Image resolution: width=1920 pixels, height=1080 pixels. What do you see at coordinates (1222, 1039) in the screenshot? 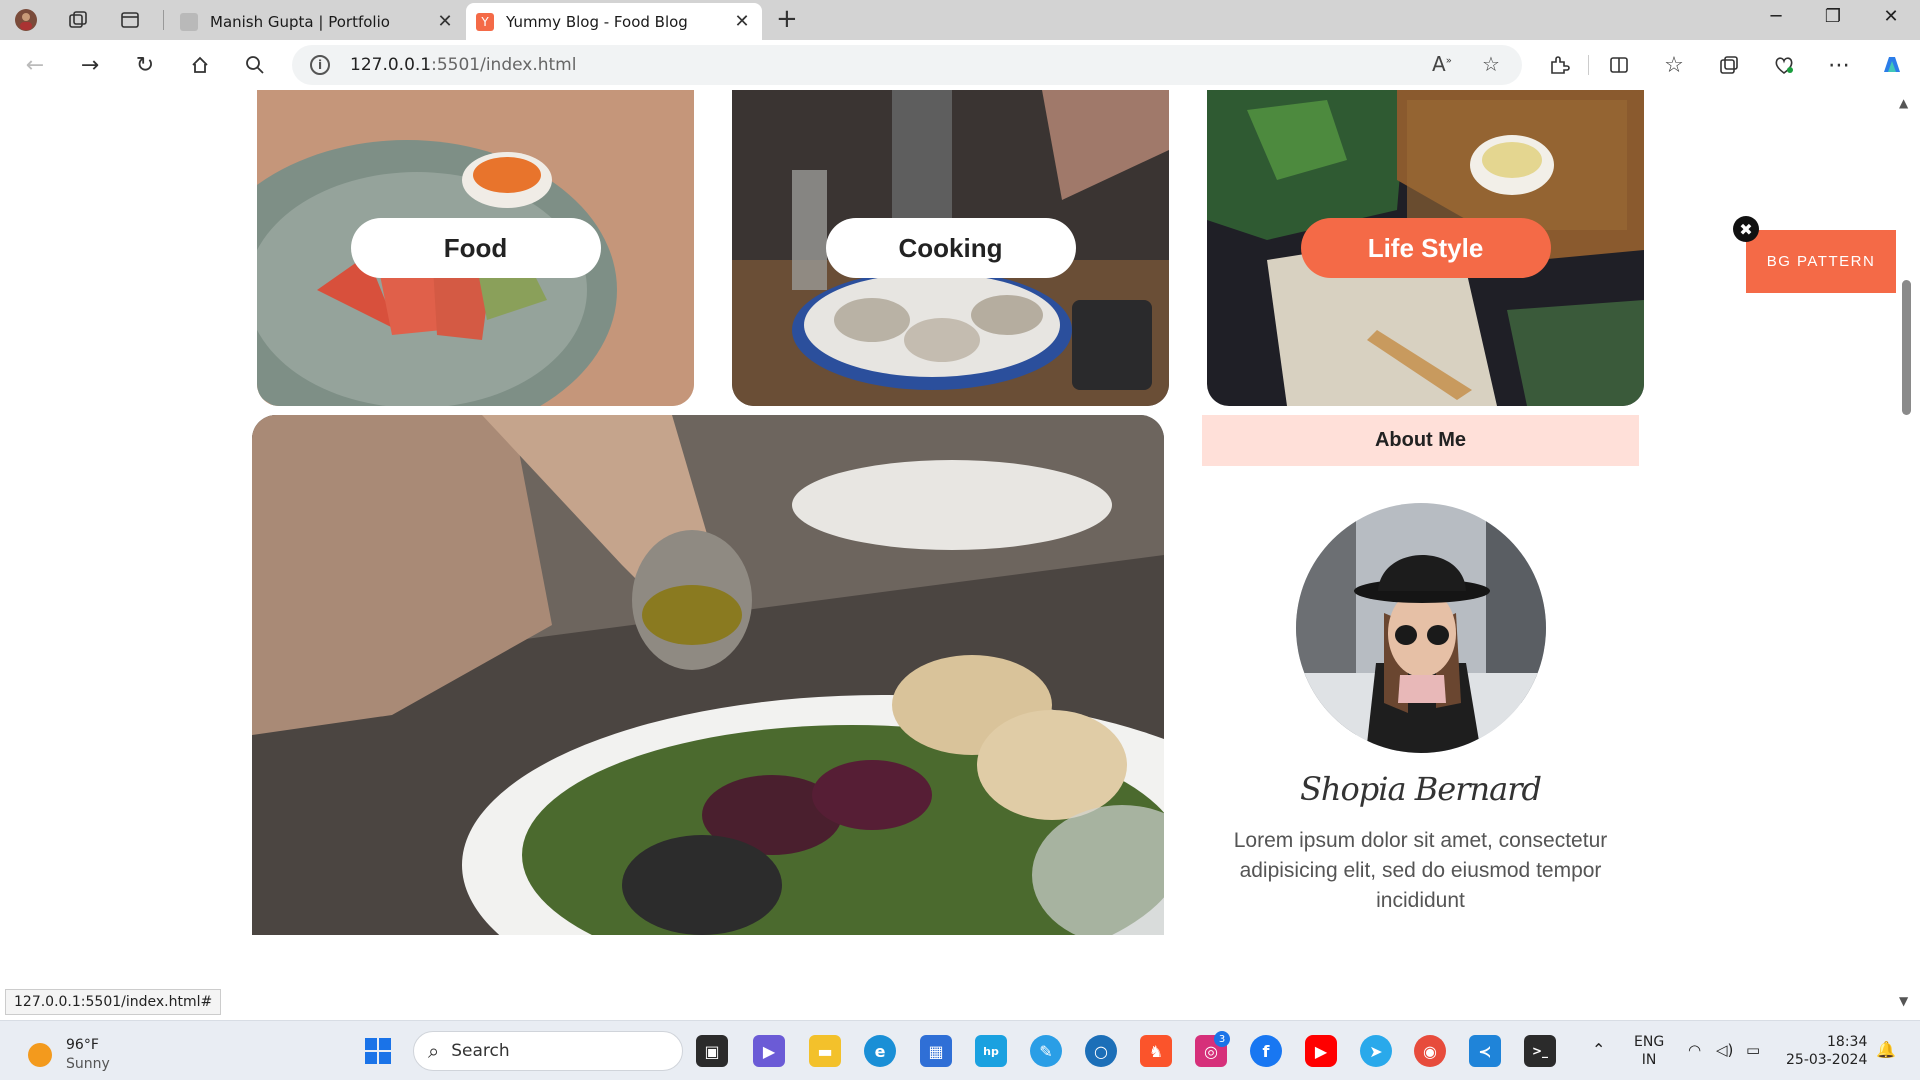
I see `instagram-badge: 3` at bounding box center [1222, 1039].